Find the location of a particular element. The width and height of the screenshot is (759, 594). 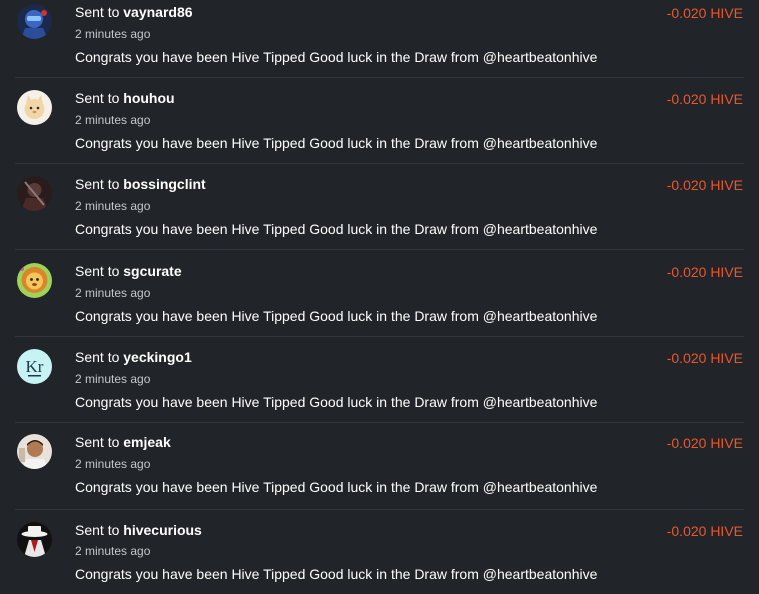

sent-to-label: Sent to sgcurate is located at coordinates (128, 271).